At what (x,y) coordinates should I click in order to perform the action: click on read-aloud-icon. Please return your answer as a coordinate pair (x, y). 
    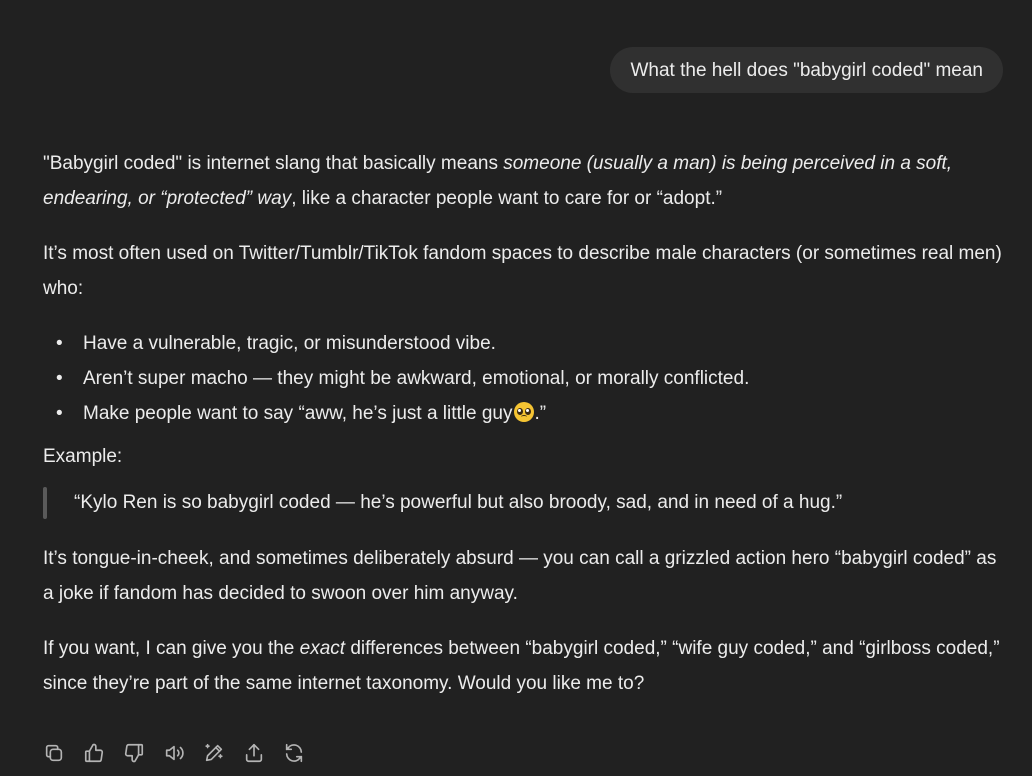
    Looking at the image, I should click on (174, 753).